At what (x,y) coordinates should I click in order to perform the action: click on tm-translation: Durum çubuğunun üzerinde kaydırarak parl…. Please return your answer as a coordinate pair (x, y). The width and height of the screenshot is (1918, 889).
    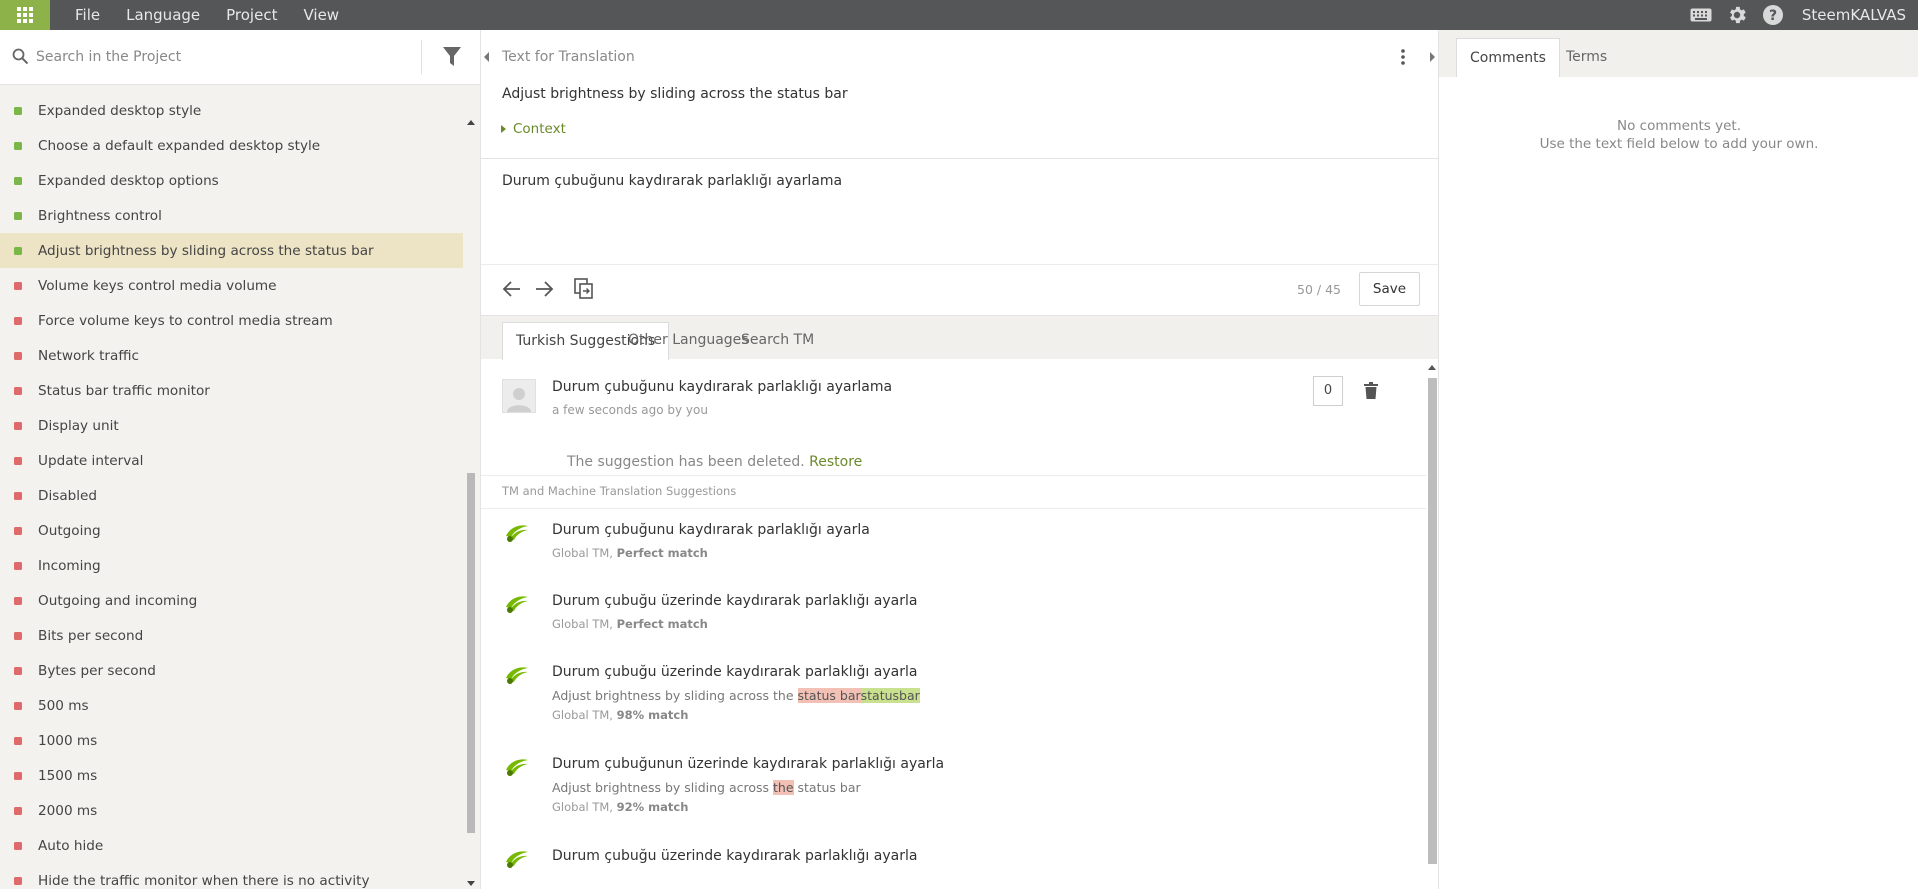
    Looking at the image, I should click on (748, 764).